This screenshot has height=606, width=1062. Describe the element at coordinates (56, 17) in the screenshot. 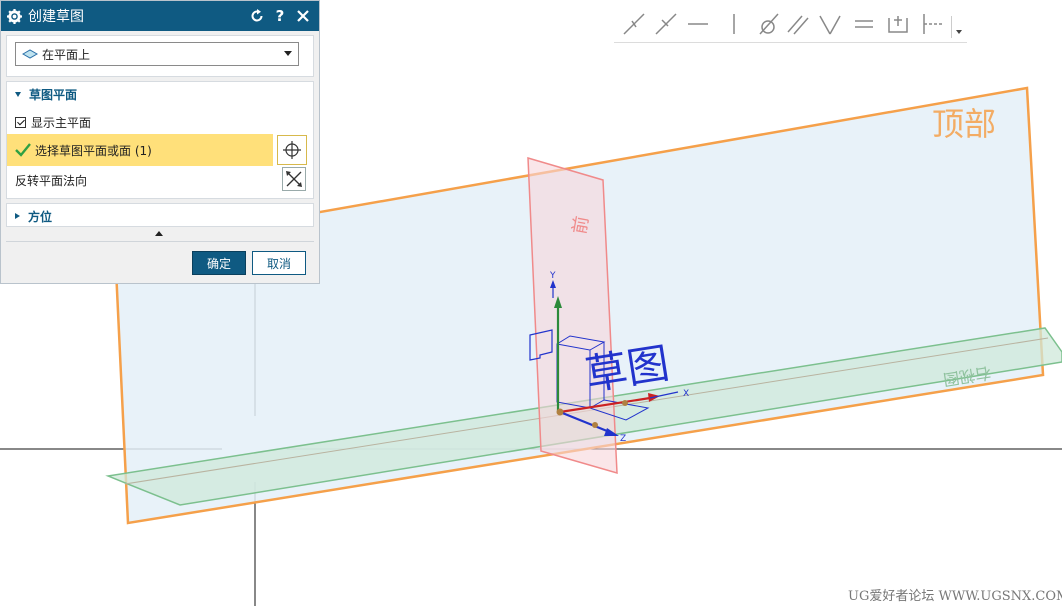

I see `dialog-title: 创建草图` at that location.